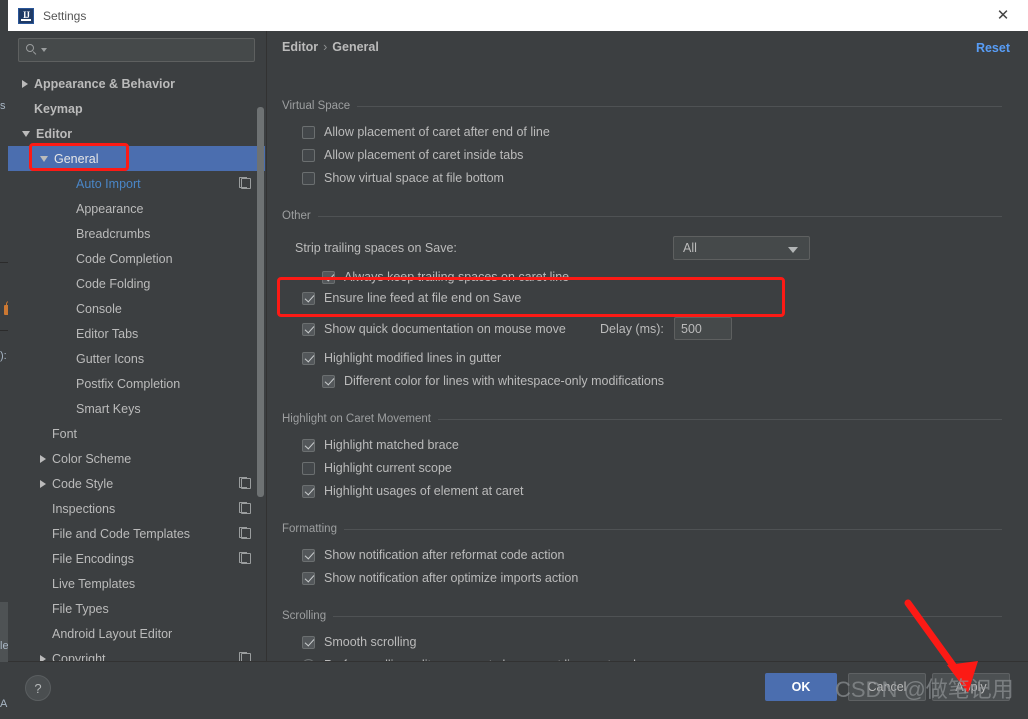  What do you see at coordinates (136, 508) in the screenshot?
I see `sidebar-item-inspections: Inspections` at bounding box center [136, 508].